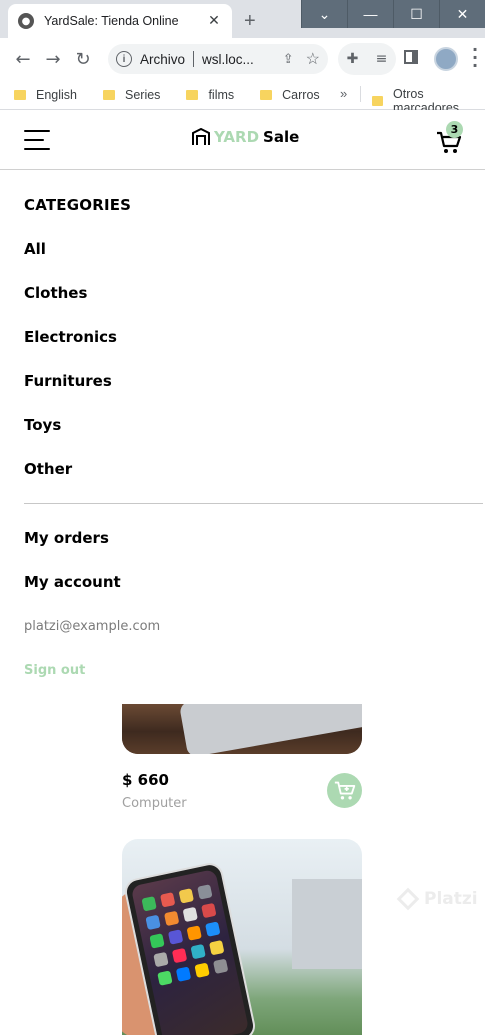 This screenshot has height=1035, width=485. I want to click on product-price: $ 660, so click(145, 780).